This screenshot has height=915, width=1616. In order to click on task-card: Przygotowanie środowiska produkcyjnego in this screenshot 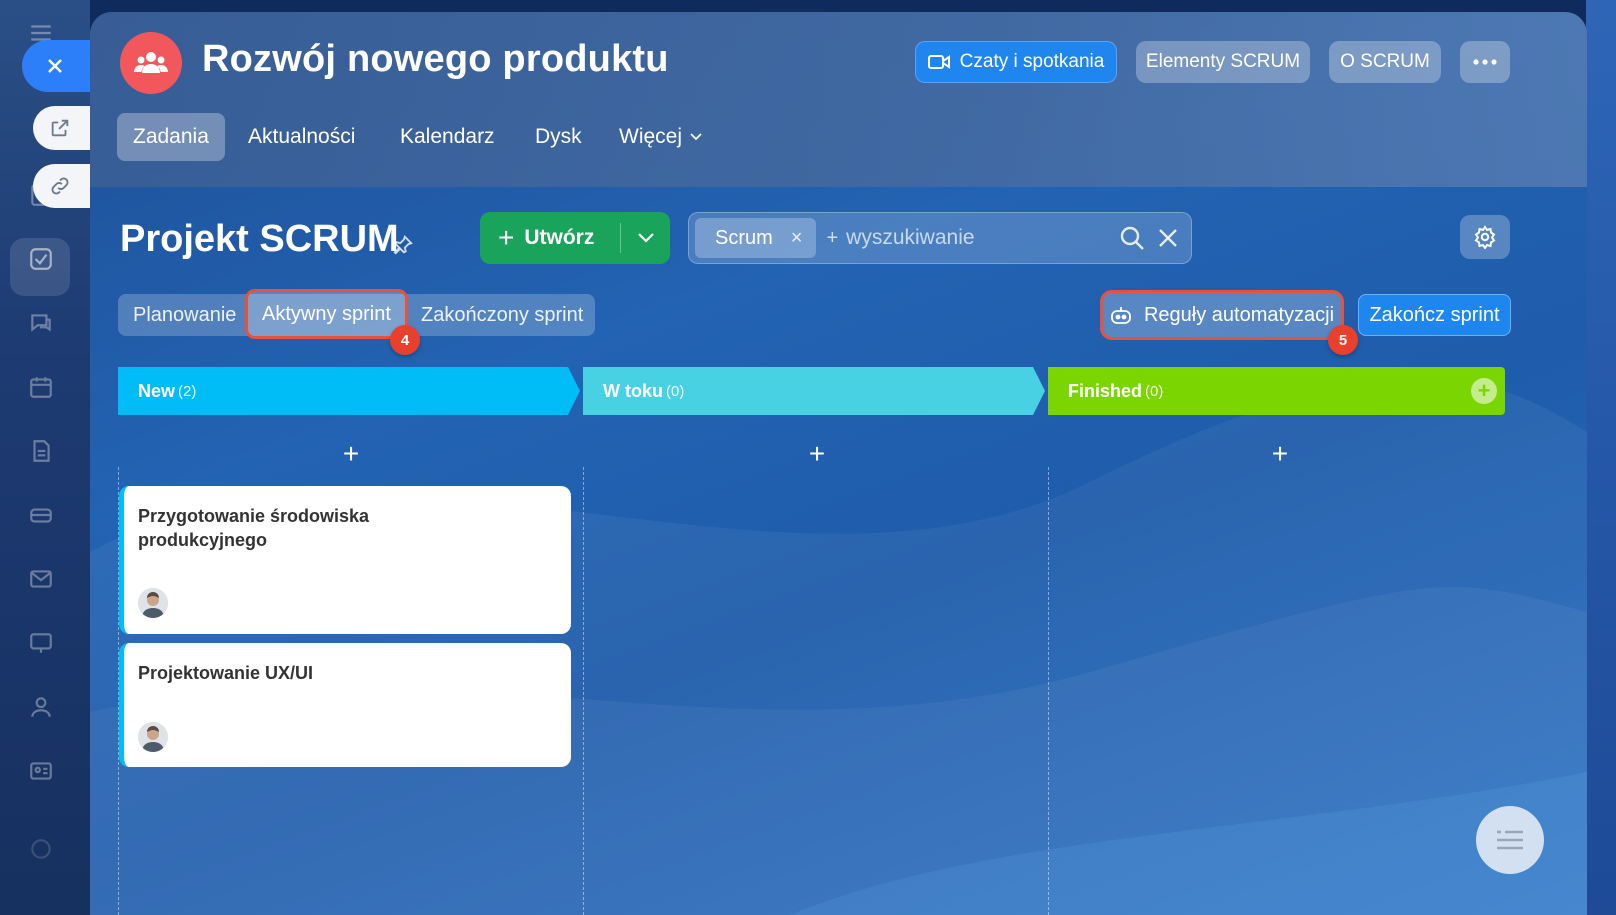, I will do `click(345, 560)`.